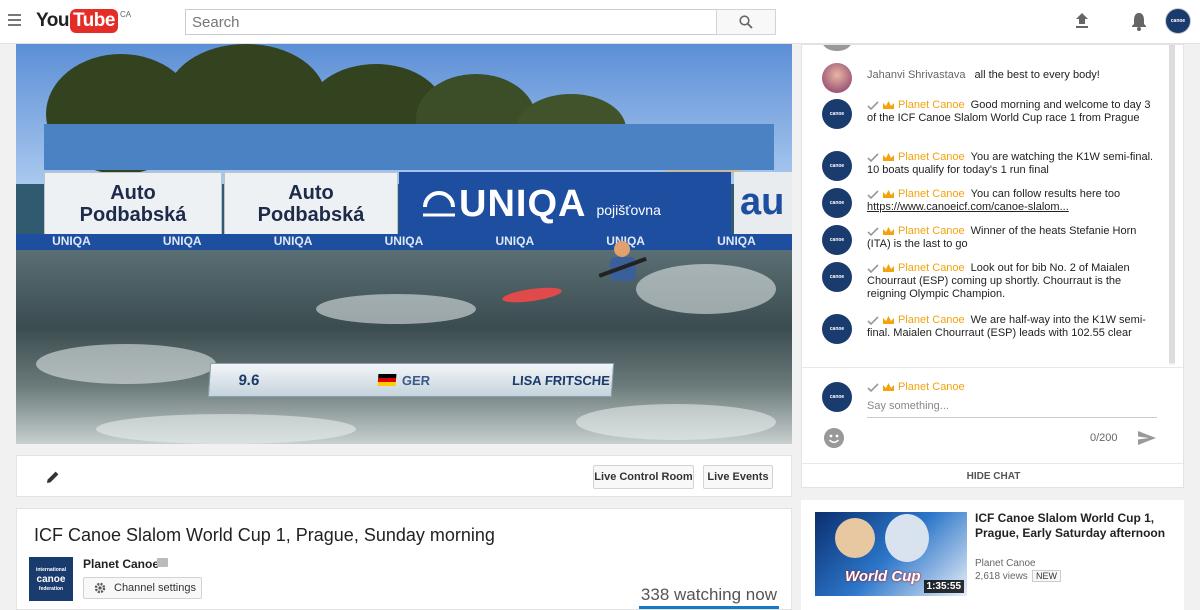 The width and height of the screenshot is (1200, 610). I want to click on send-icon, so click(1147, 438).